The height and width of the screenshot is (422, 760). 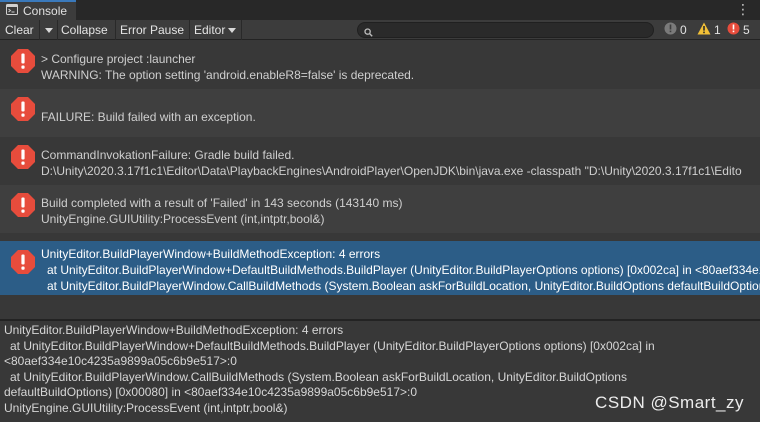 I want to click on warning-icon, so click(x=704, y=30).